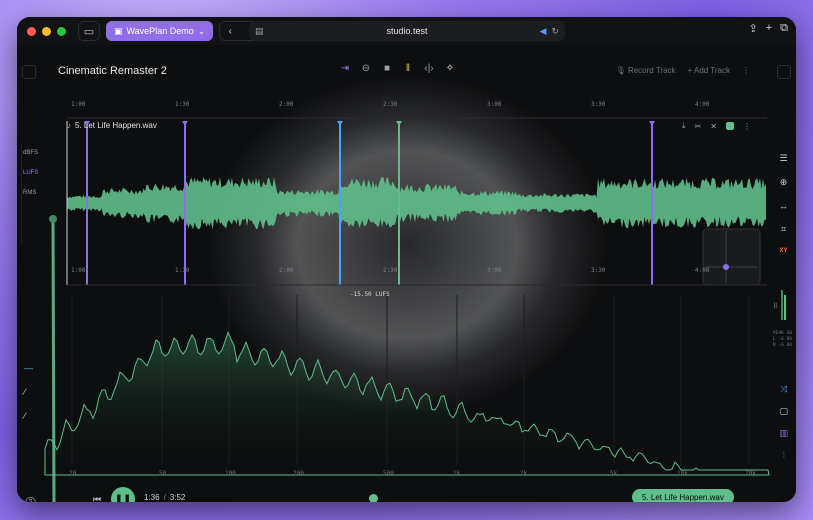 The image size is (813, 520). I want to click on tab-overview-icon: ⧉, so click(784, 28).